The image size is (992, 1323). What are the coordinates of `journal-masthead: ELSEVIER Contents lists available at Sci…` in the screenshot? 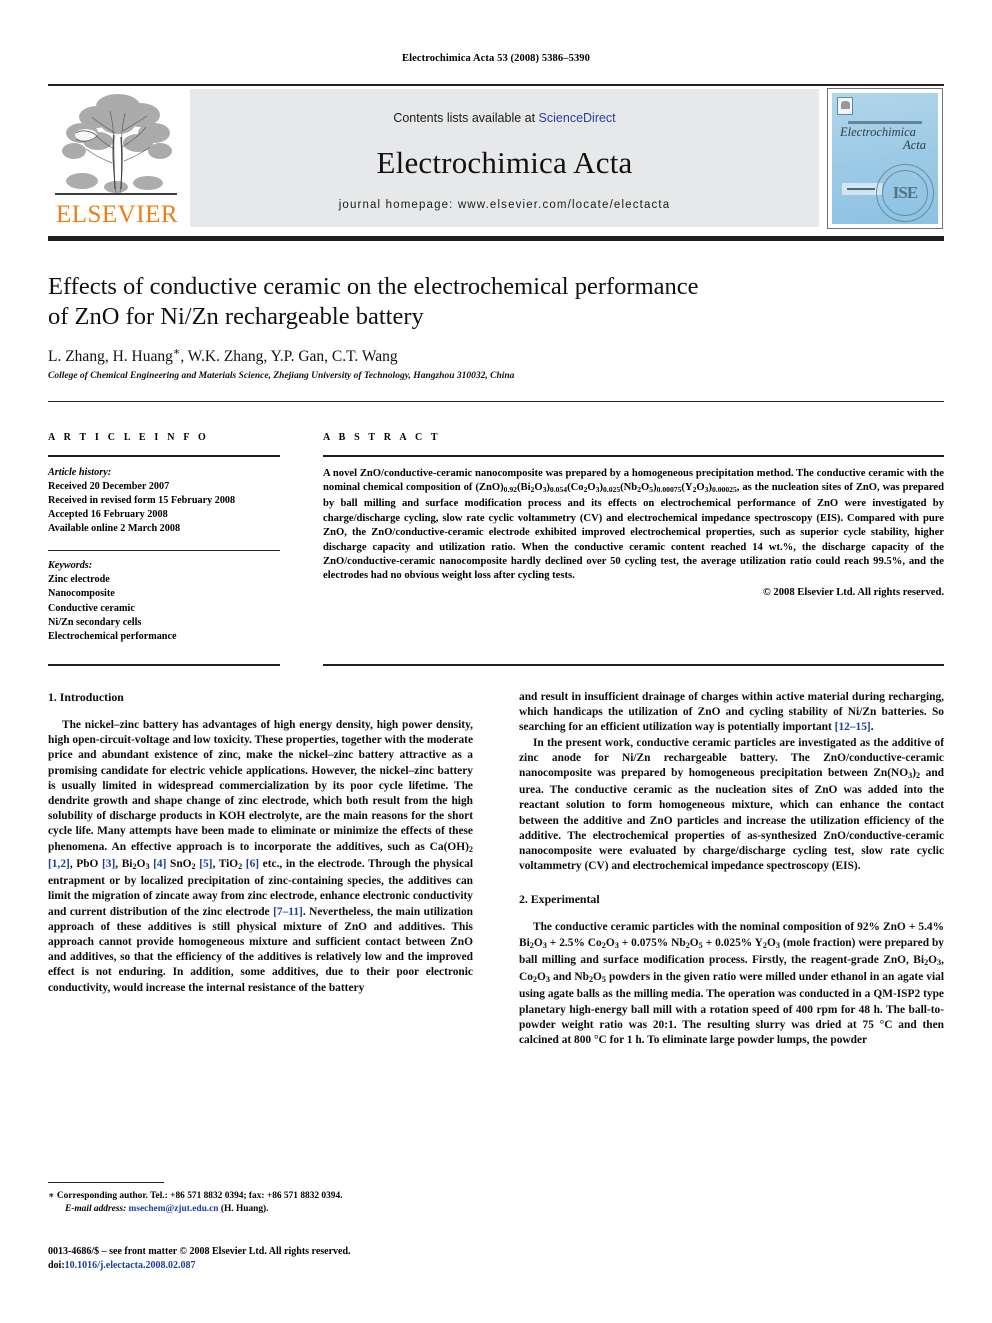 It's located at (496, 156).